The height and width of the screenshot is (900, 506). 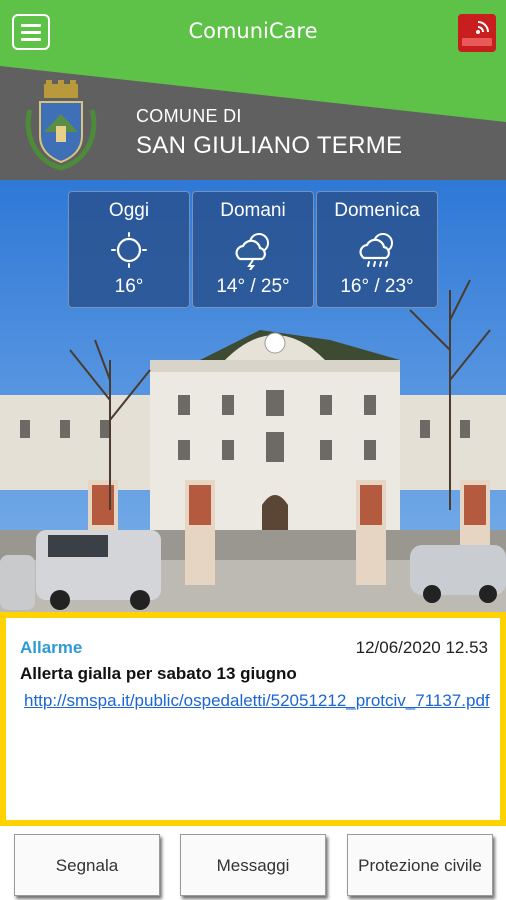 What do you see at coordinates (421, 647) in the screenshot?
I see `message-datetime: 12/06/2020 12.53` at bounding box center [421, 647].